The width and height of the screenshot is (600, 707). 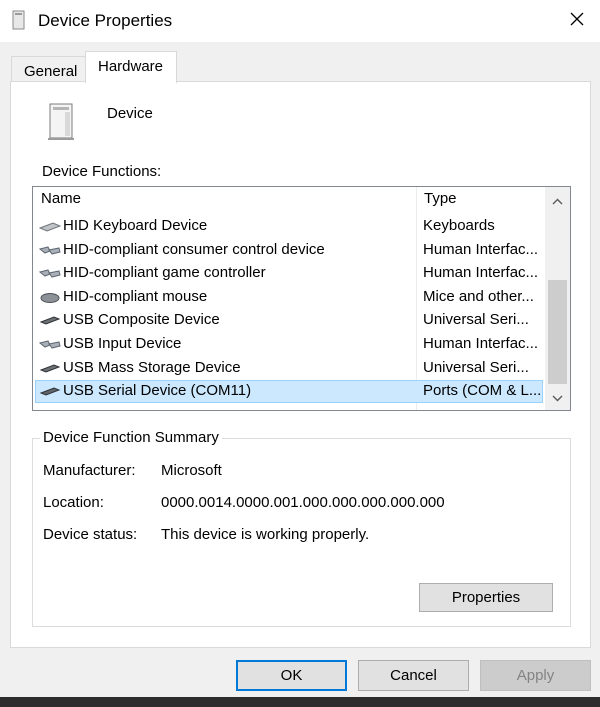 I want to click on device-name: HID-compliant consumer control device, so click(x=194, y=249).